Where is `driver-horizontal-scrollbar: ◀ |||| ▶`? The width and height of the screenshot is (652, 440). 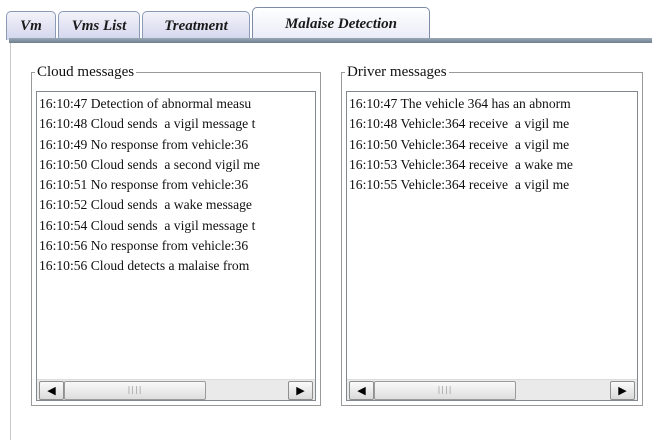
driver-horizontal-scrollbar: ◀ |||| ▶ is located at coordinates (492, 389).